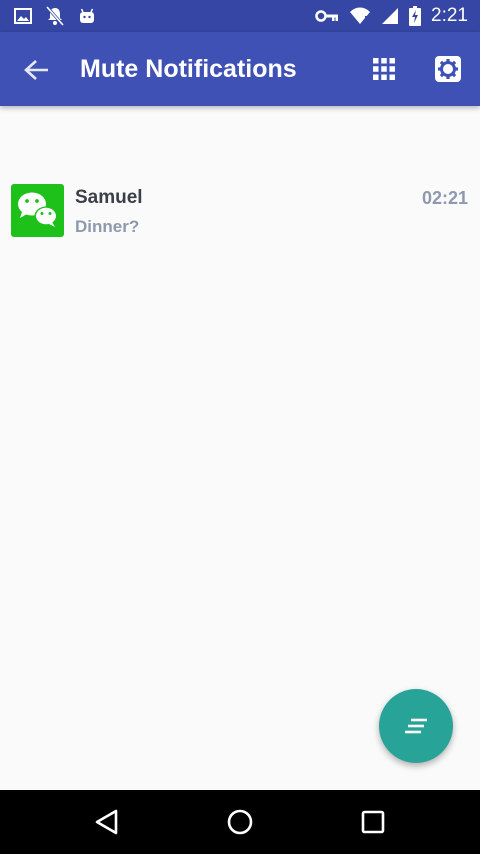 Image resolution: width=480 pixels, height=854 pixels. I want to click on wechat-icon, so click(38, 209).